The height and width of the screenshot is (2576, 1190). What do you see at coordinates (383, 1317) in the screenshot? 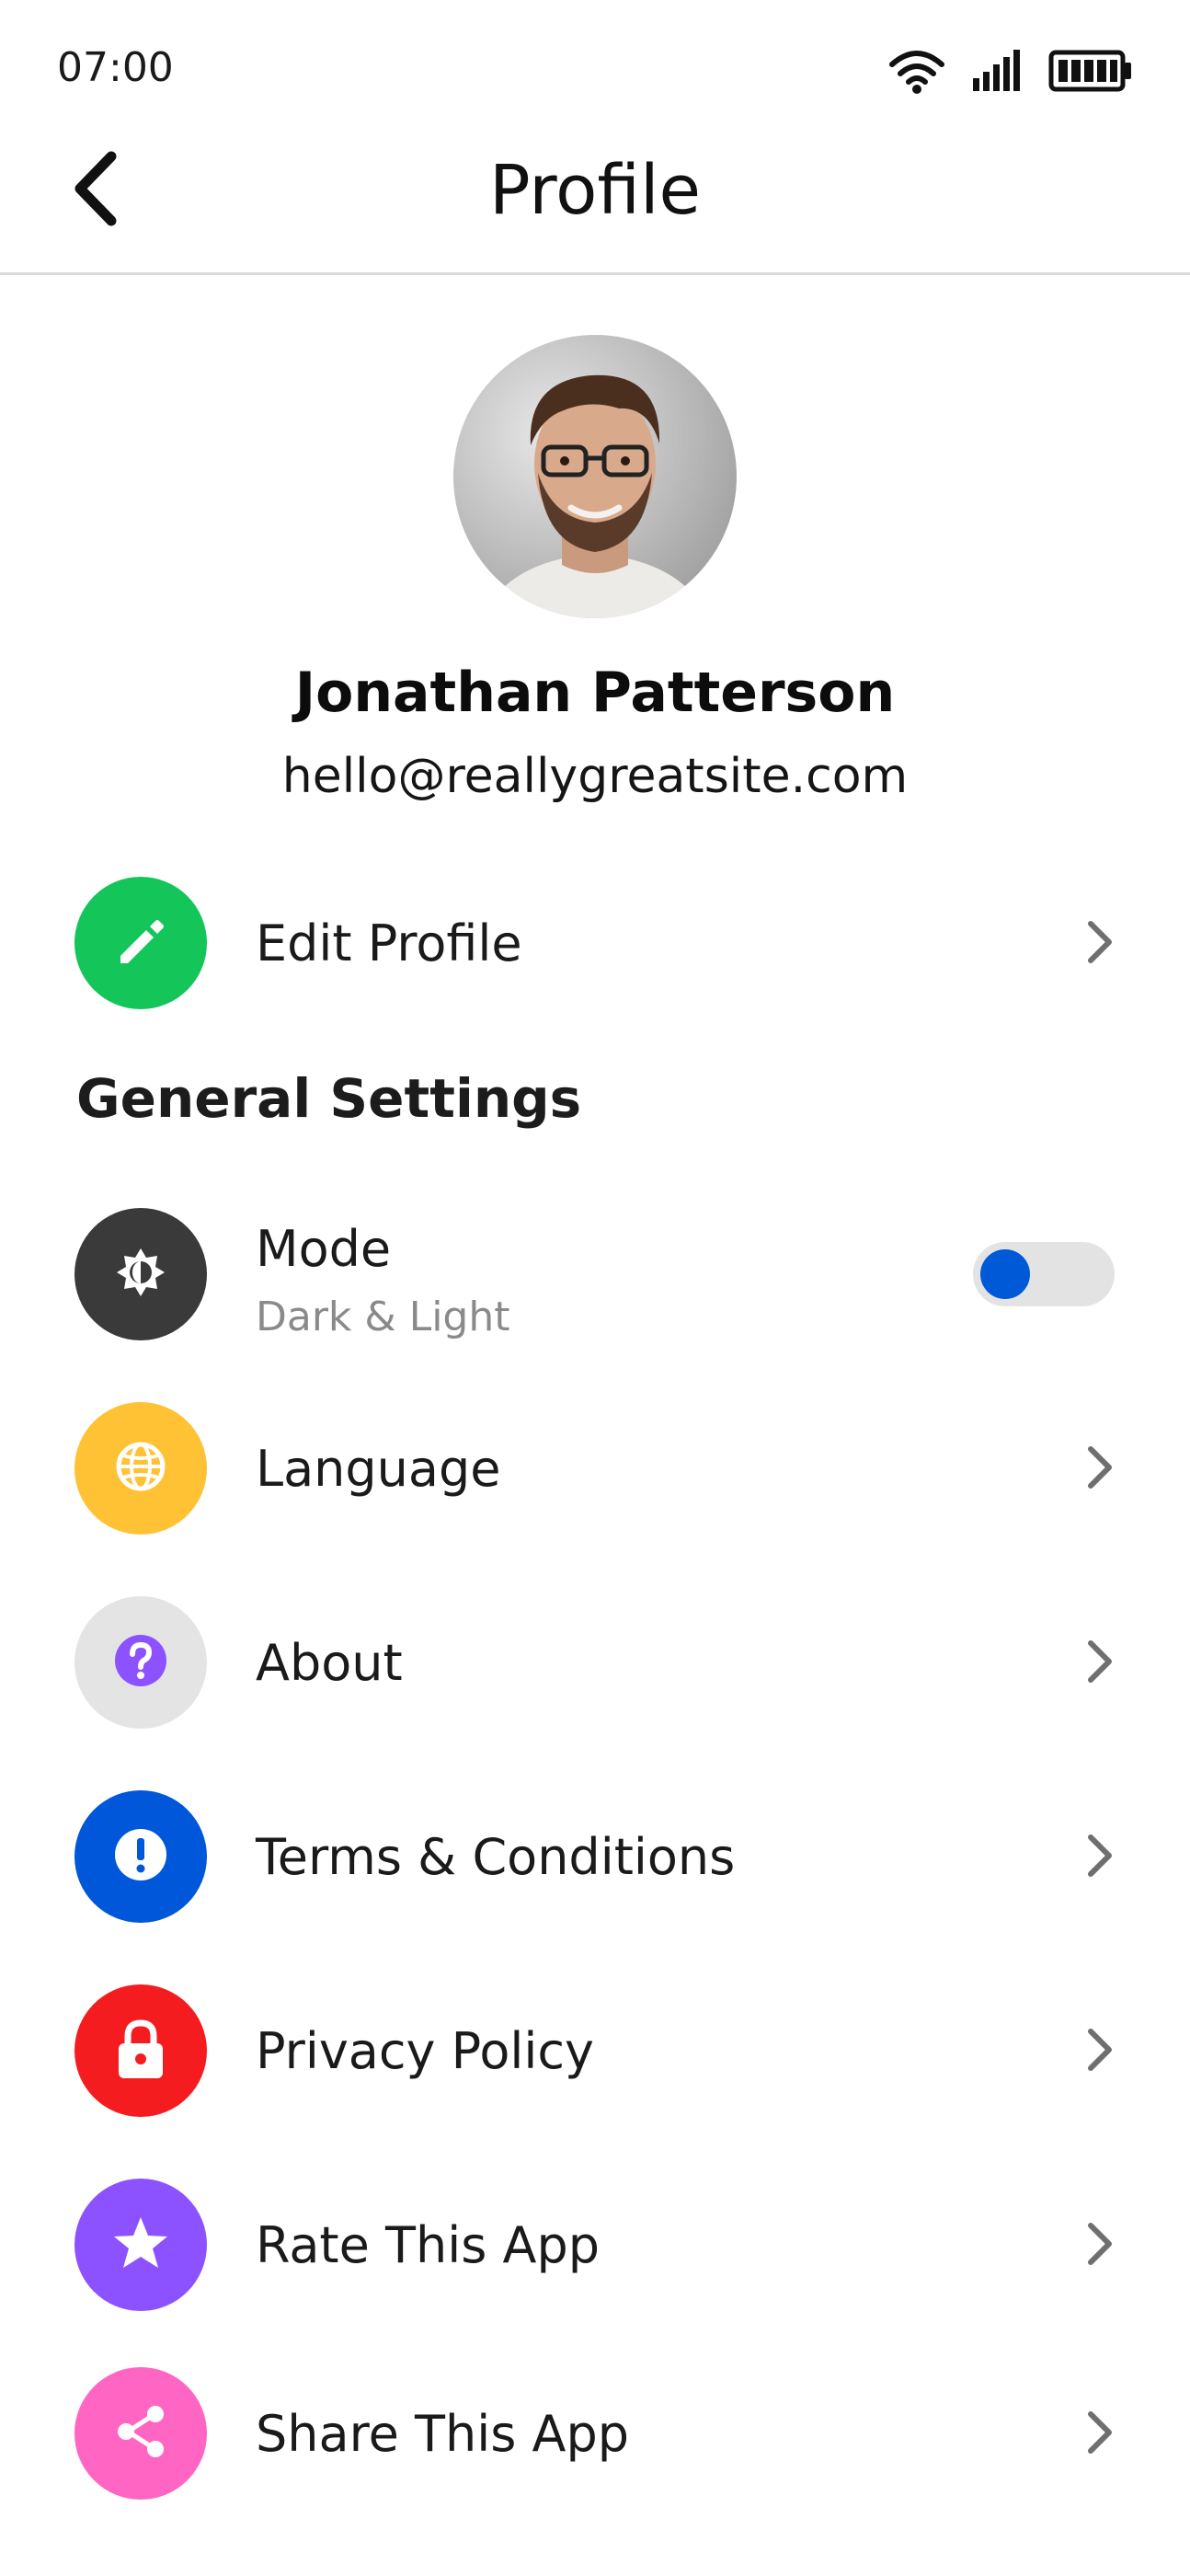
I see `mode-sublabel: Dark & Light` at bounding box center [383, 1317].